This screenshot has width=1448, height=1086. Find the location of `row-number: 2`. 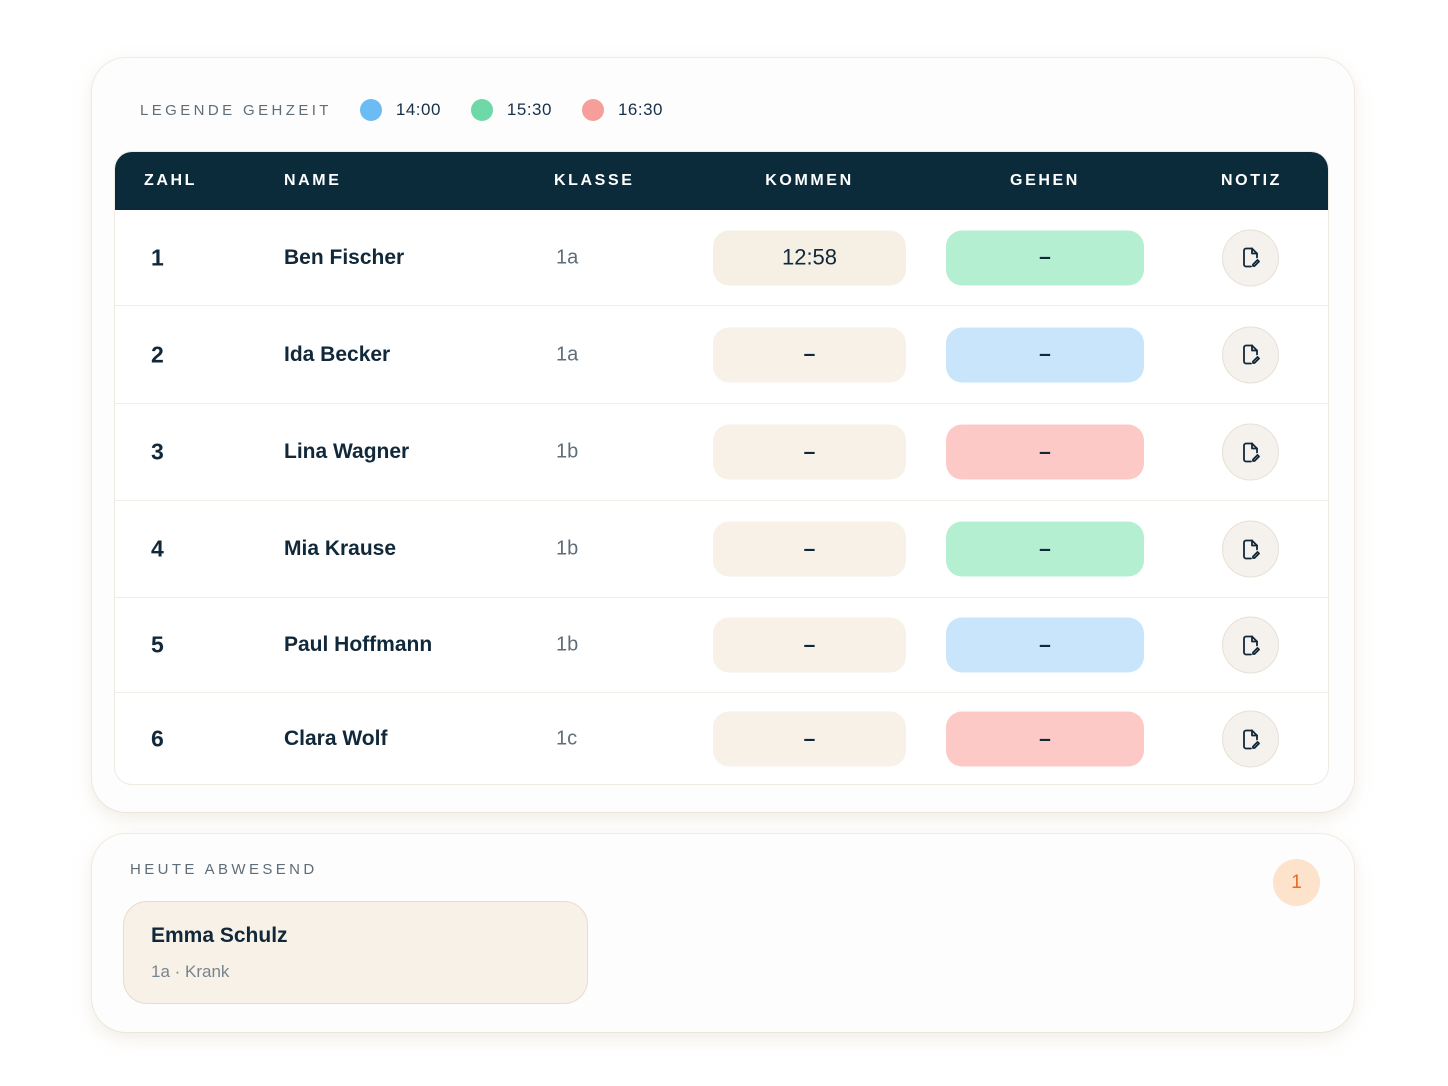

row-number: 2 is located at coordinates (157, 354).